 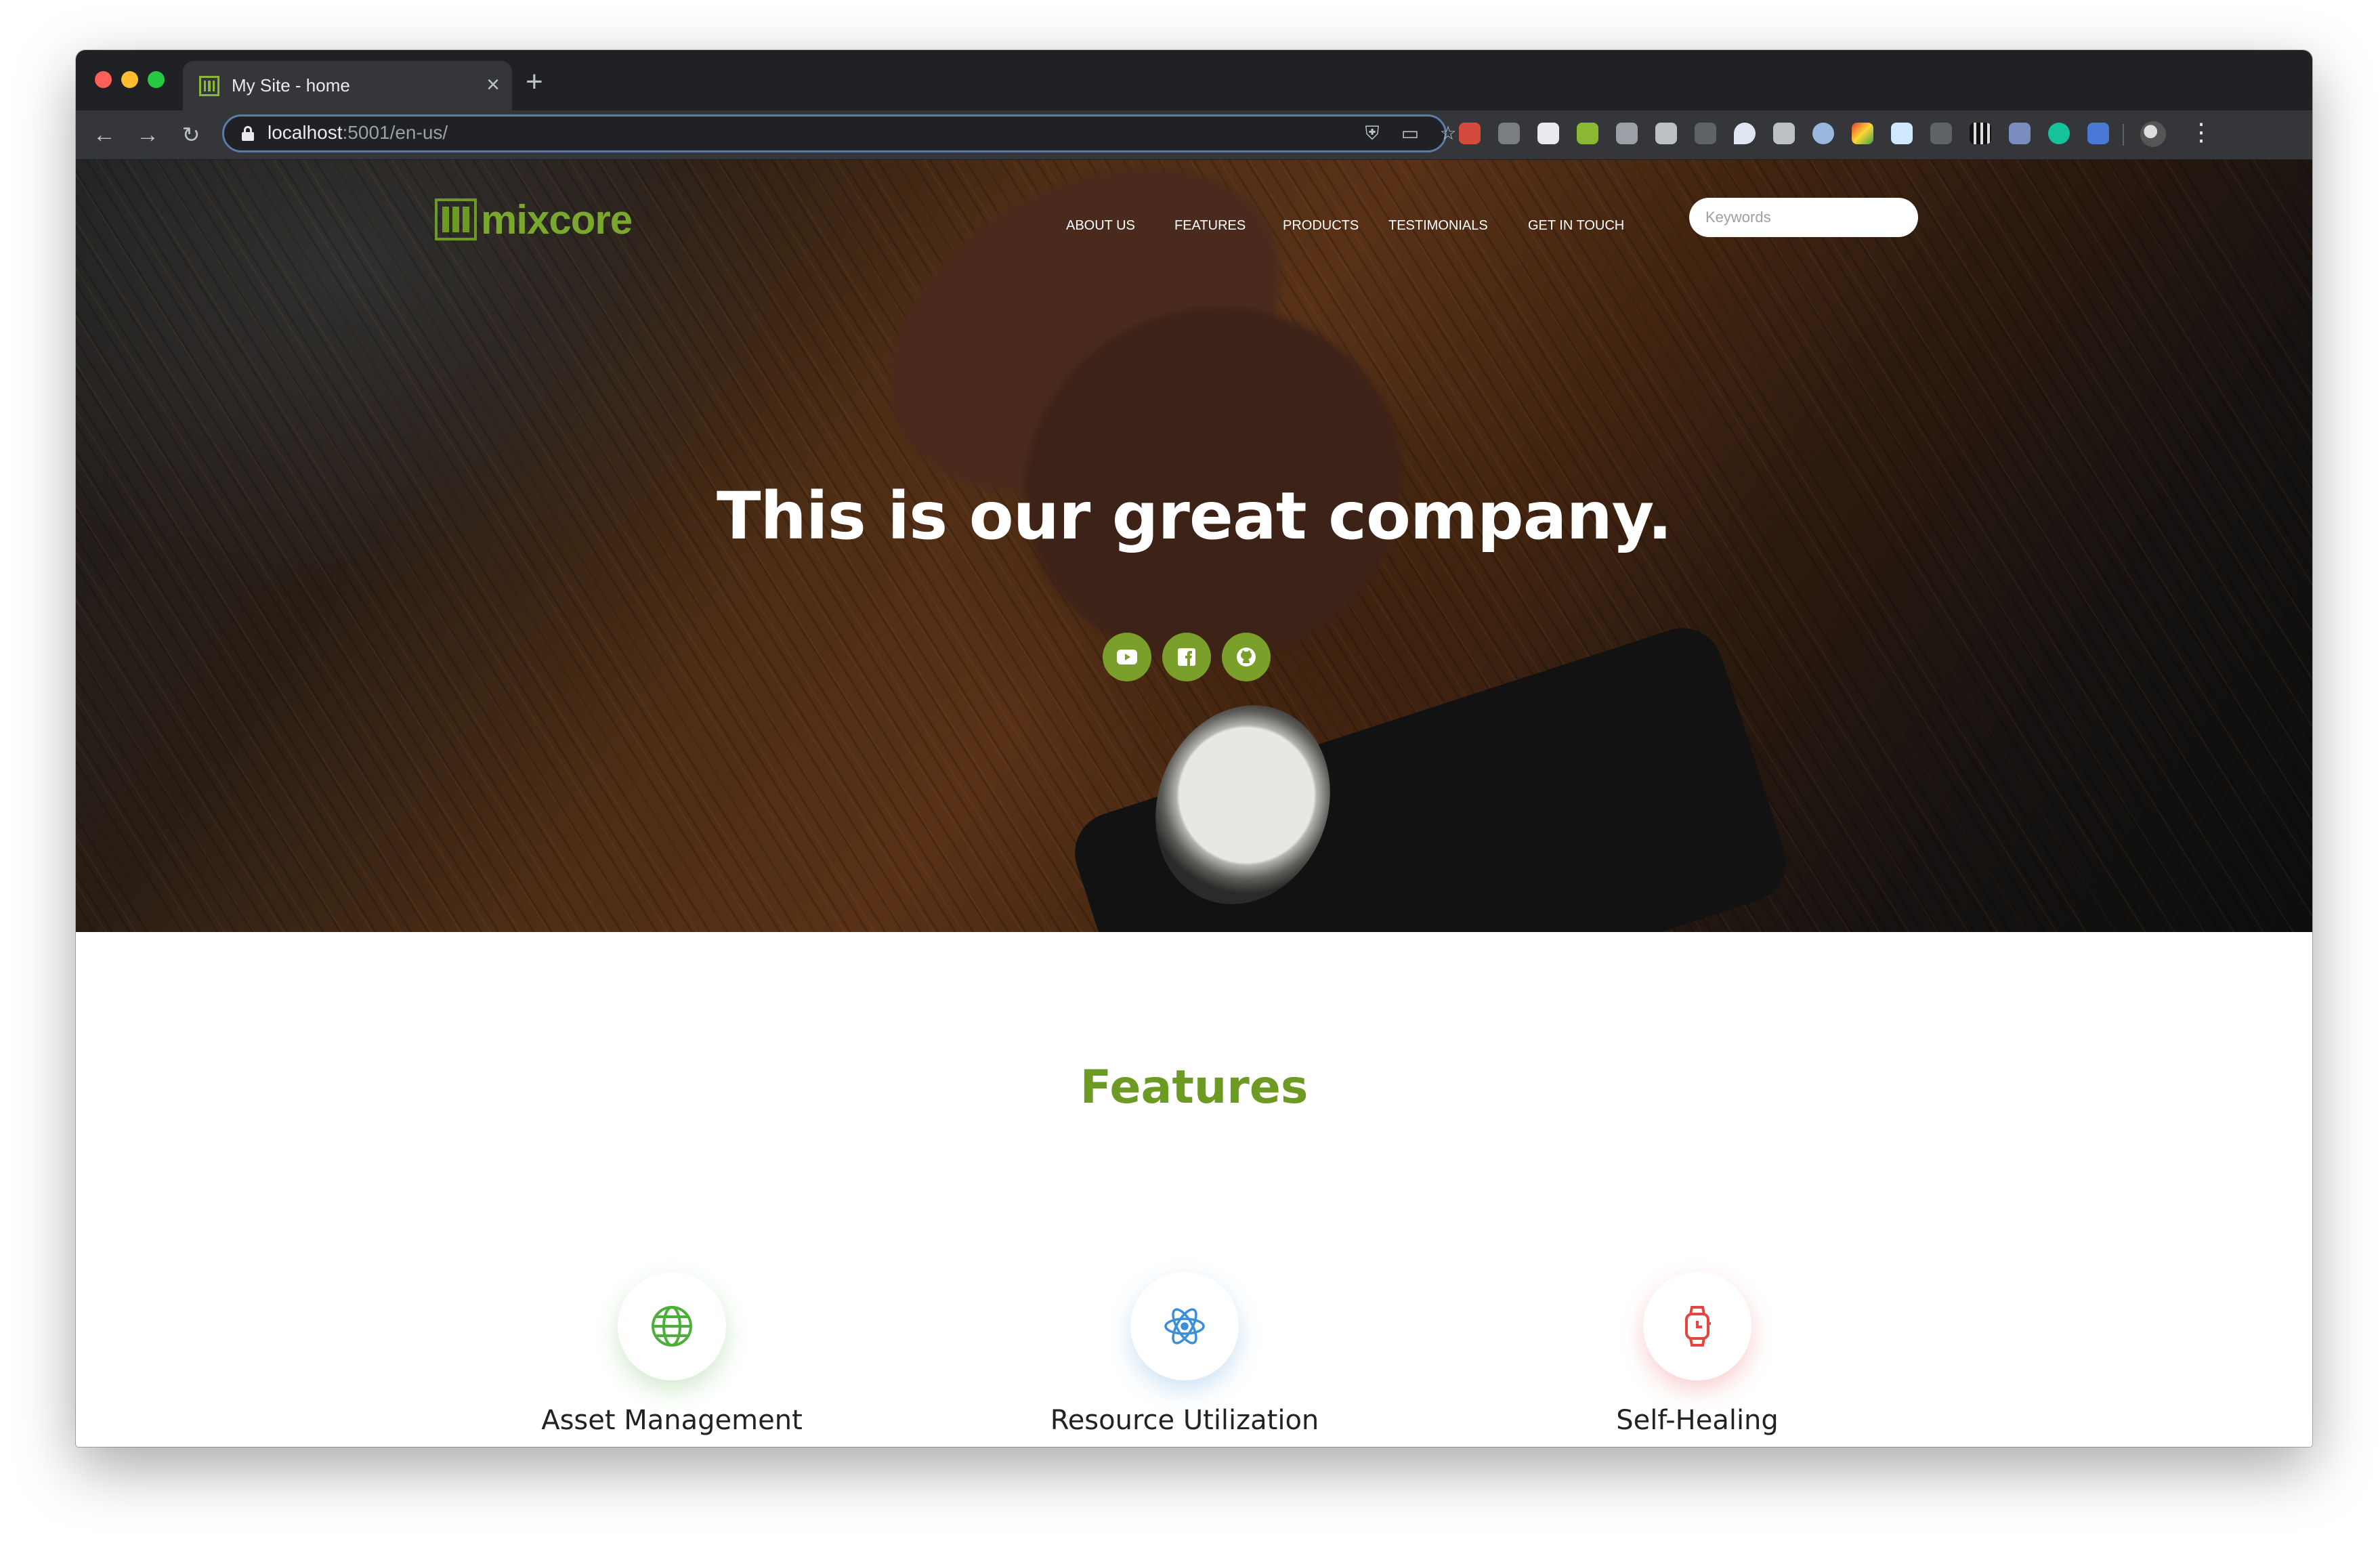 What do you see at coordinates (839, 133) in the screenshot?
I see `address-bar: localhost:5001/en-us/ ⛨ ▭ ☆` at bounding box center [839, 133].